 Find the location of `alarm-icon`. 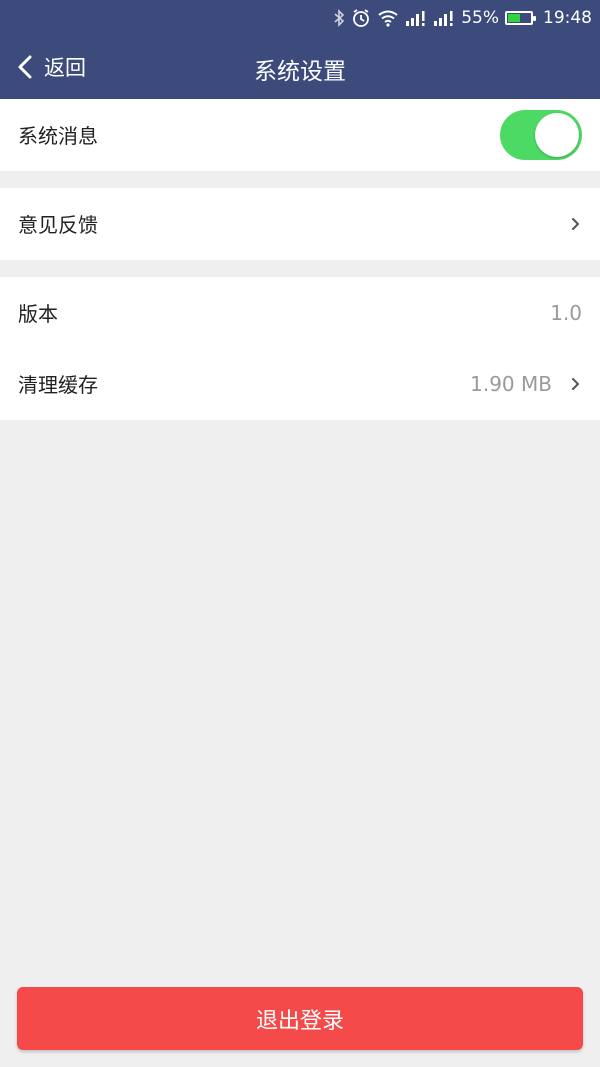

alarm-icon is located at coordinates (361, 18).